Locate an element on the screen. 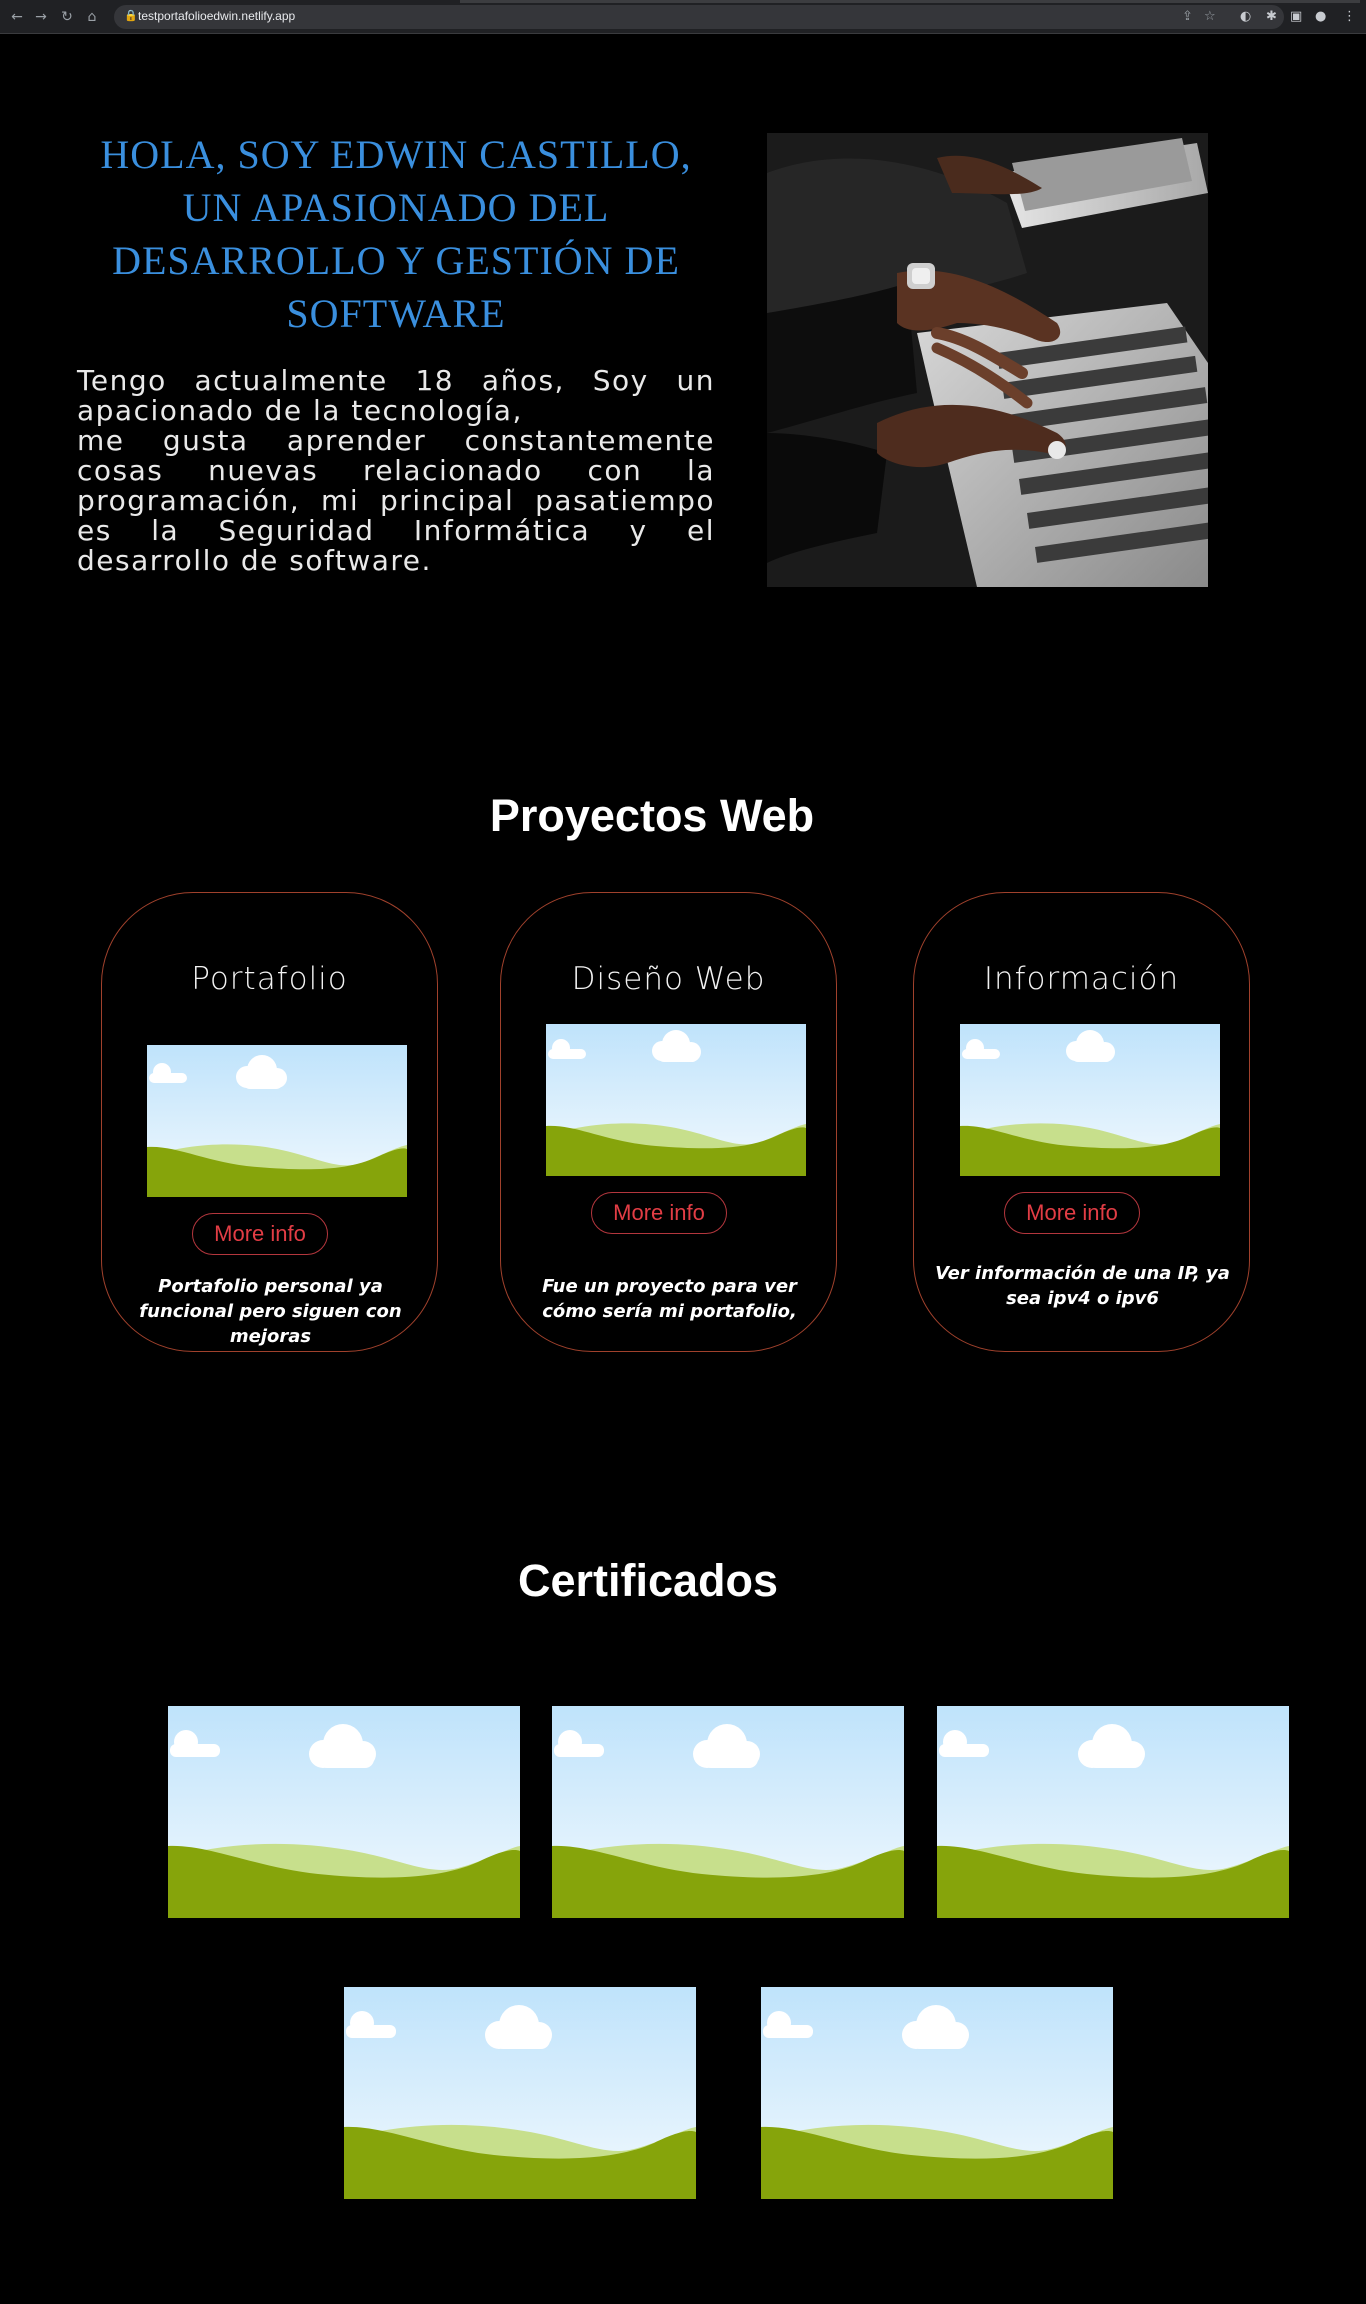 This screenshot has height=2304, width=1366. project-card-title: Información is located at coordinates (1081, 979).